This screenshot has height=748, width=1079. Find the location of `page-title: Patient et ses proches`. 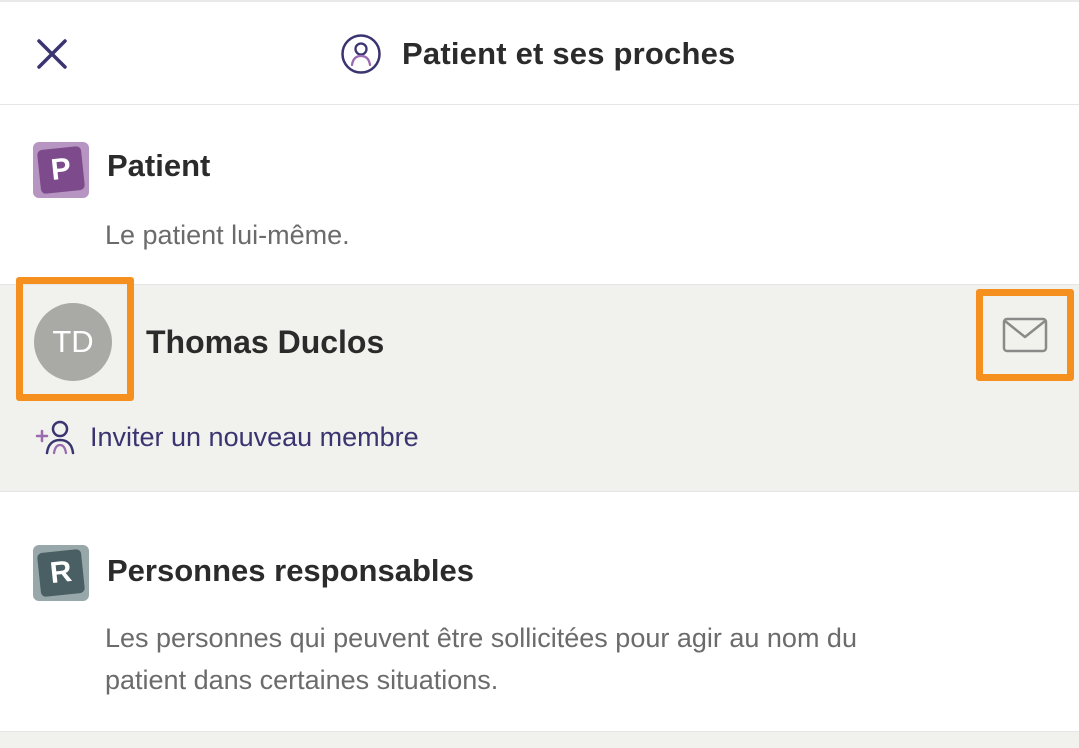

page-title: Patient et ses proches is located at coordinates (569, 53).